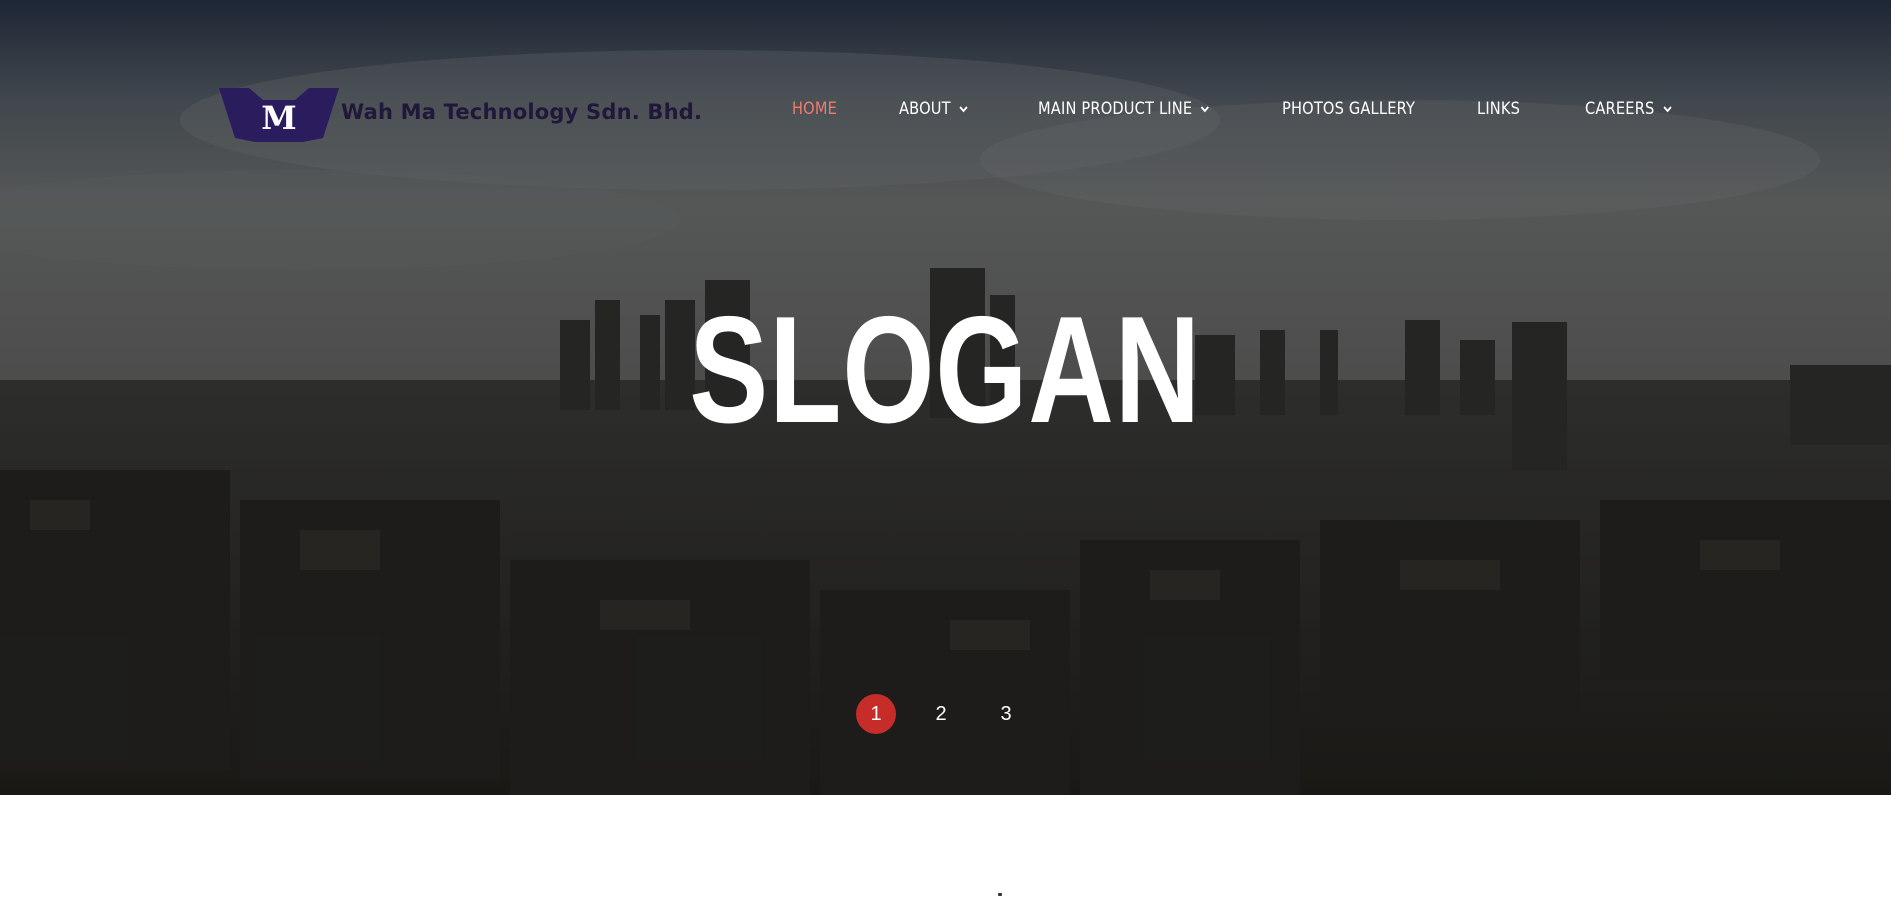  Describe the element at coordinates (876, 714) in the screenshot. I see `slide-page-1: 1` at that location.